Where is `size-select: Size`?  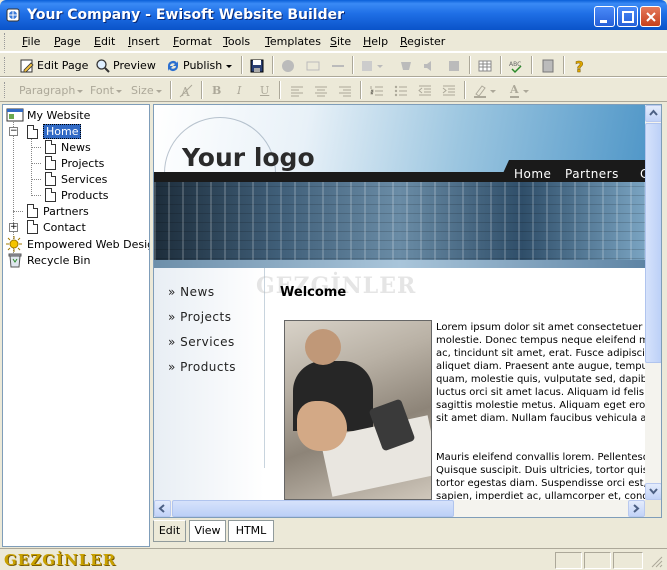
size-select: Size is located at coordinates (146, 90).